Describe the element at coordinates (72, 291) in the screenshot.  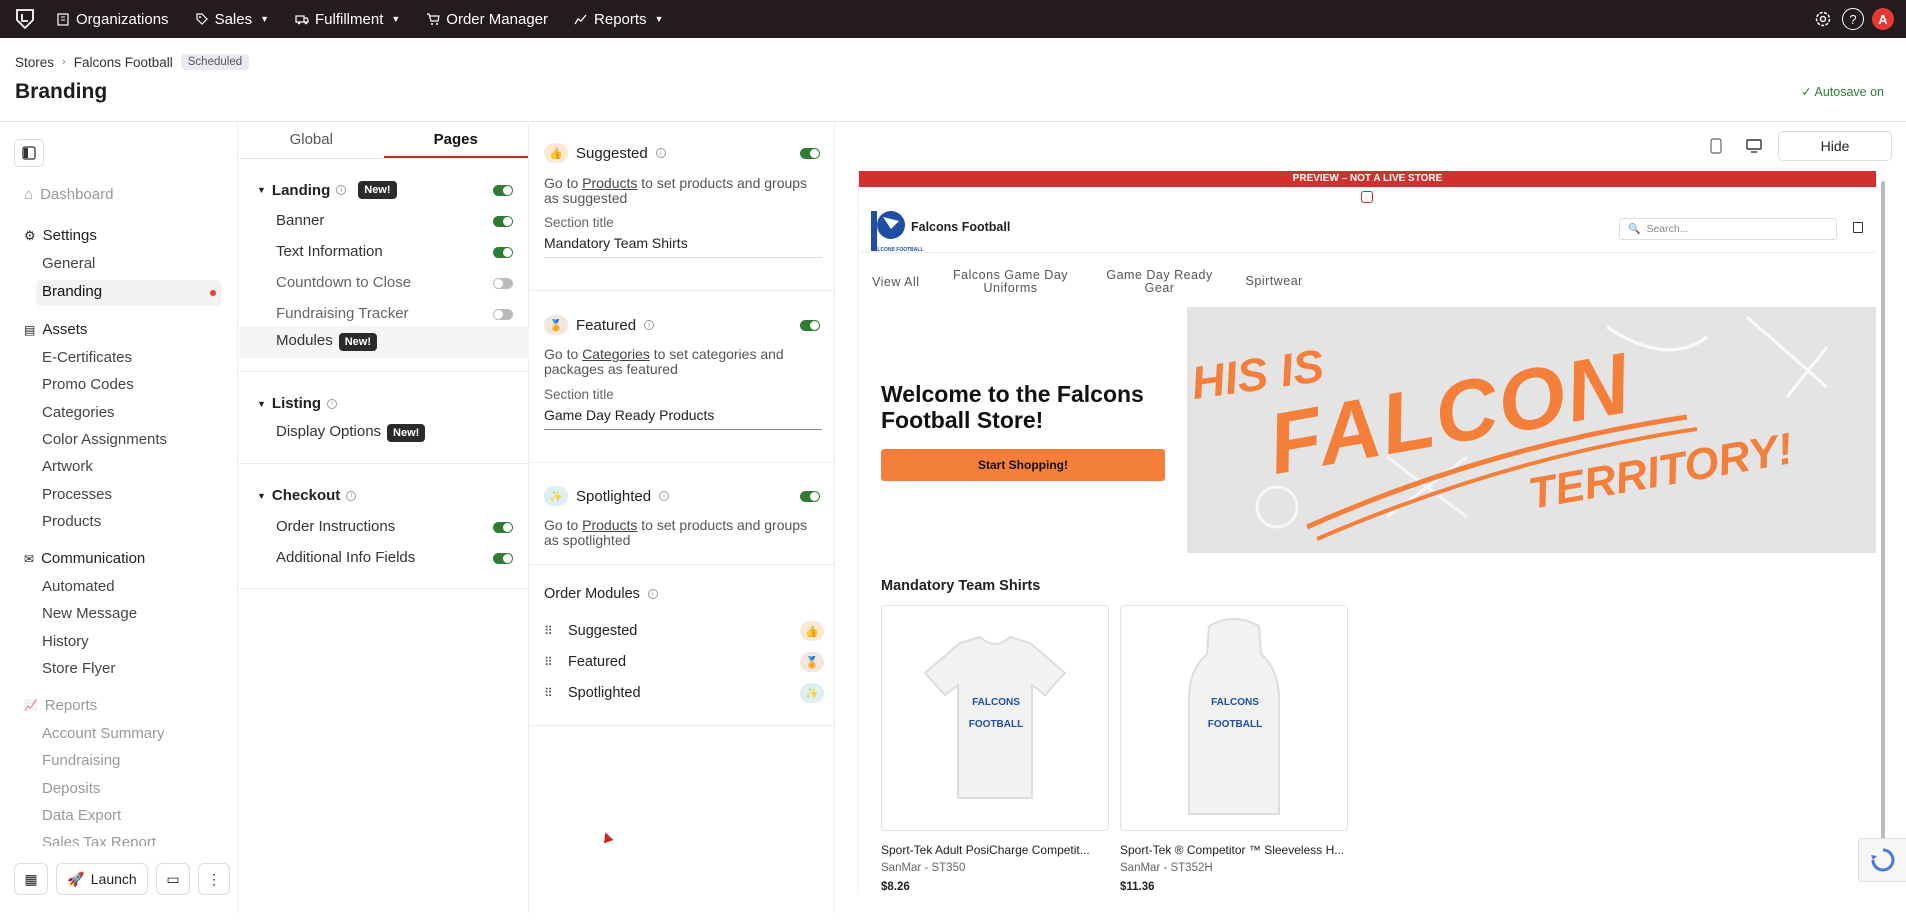
I see `sidebar-item-branding: Branding` at that location.